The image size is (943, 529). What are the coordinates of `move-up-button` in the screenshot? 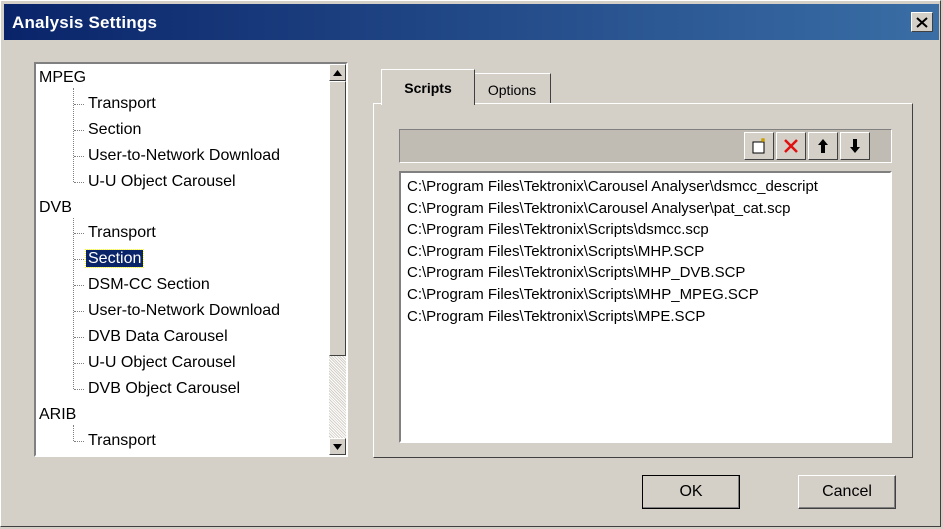 It's located at (823, 146).